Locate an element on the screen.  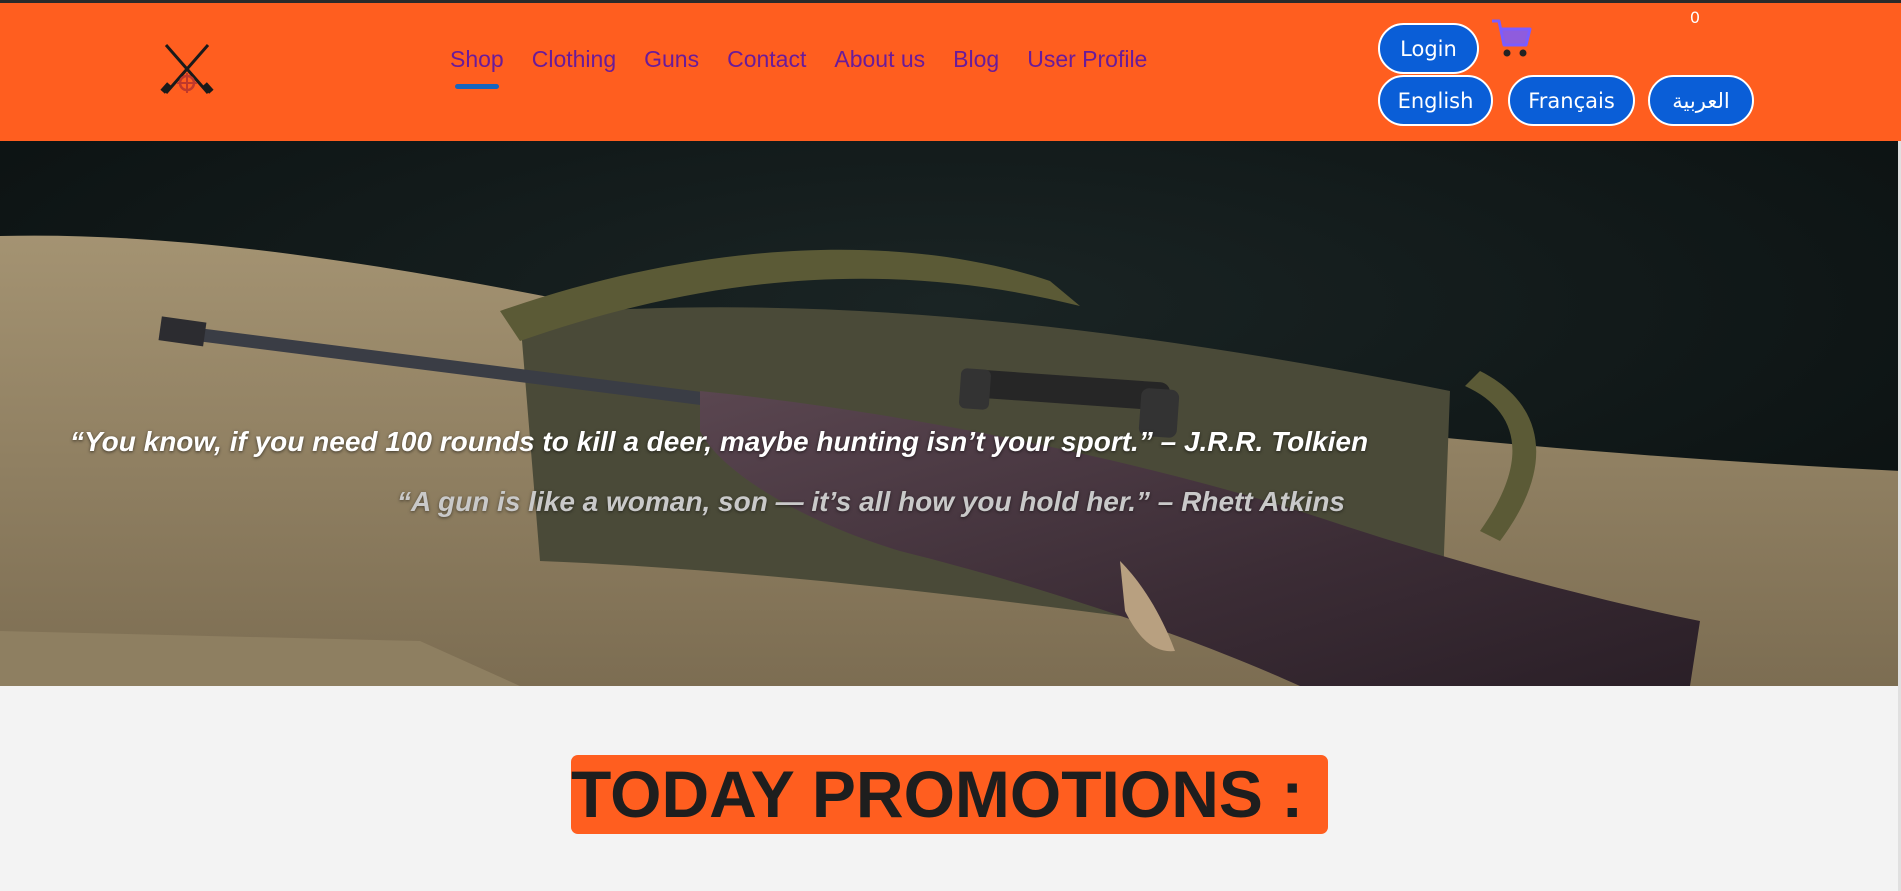
crossed-rifles-crosshair-icon is located at coordinates (187, 70).